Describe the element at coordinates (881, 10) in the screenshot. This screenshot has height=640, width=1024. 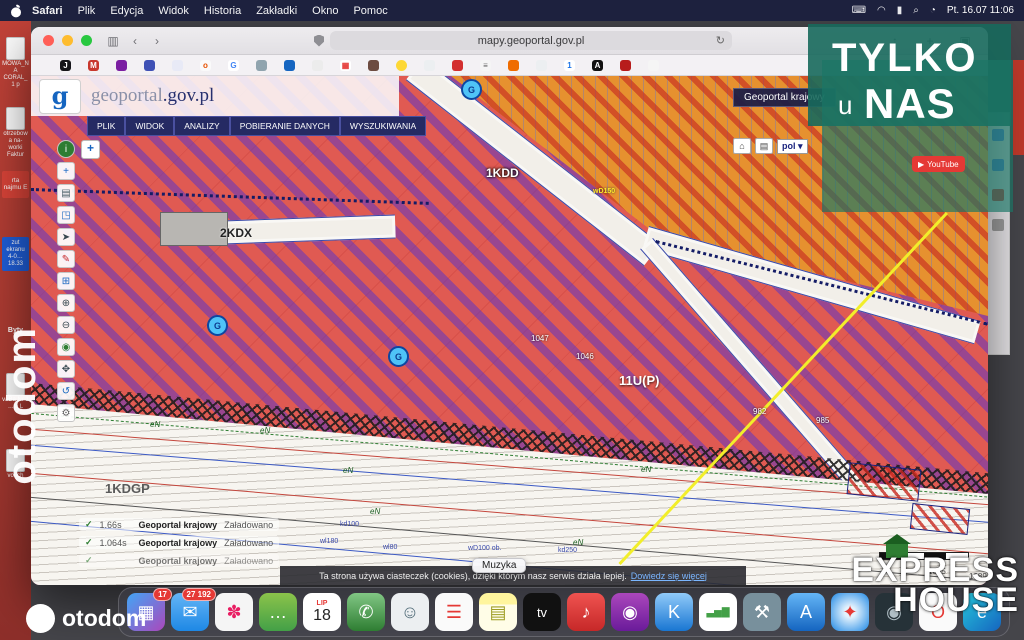
I see `wifi-icon: ◠` at that location.